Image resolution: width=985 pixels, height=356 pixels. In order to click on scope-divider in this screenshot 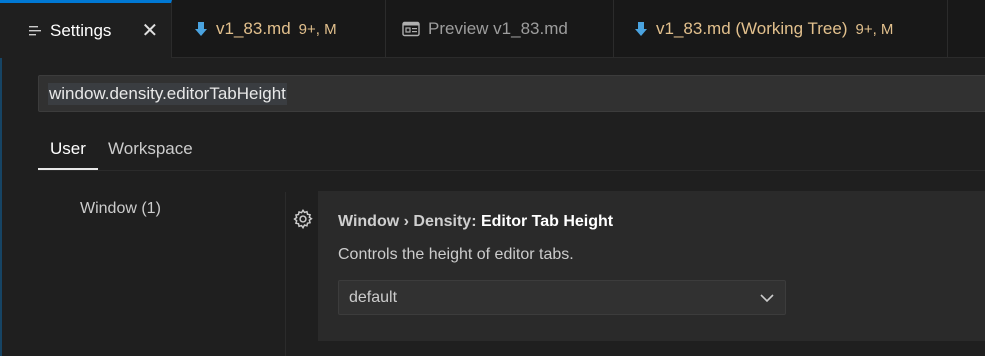, I will do `click(511, 170)`.